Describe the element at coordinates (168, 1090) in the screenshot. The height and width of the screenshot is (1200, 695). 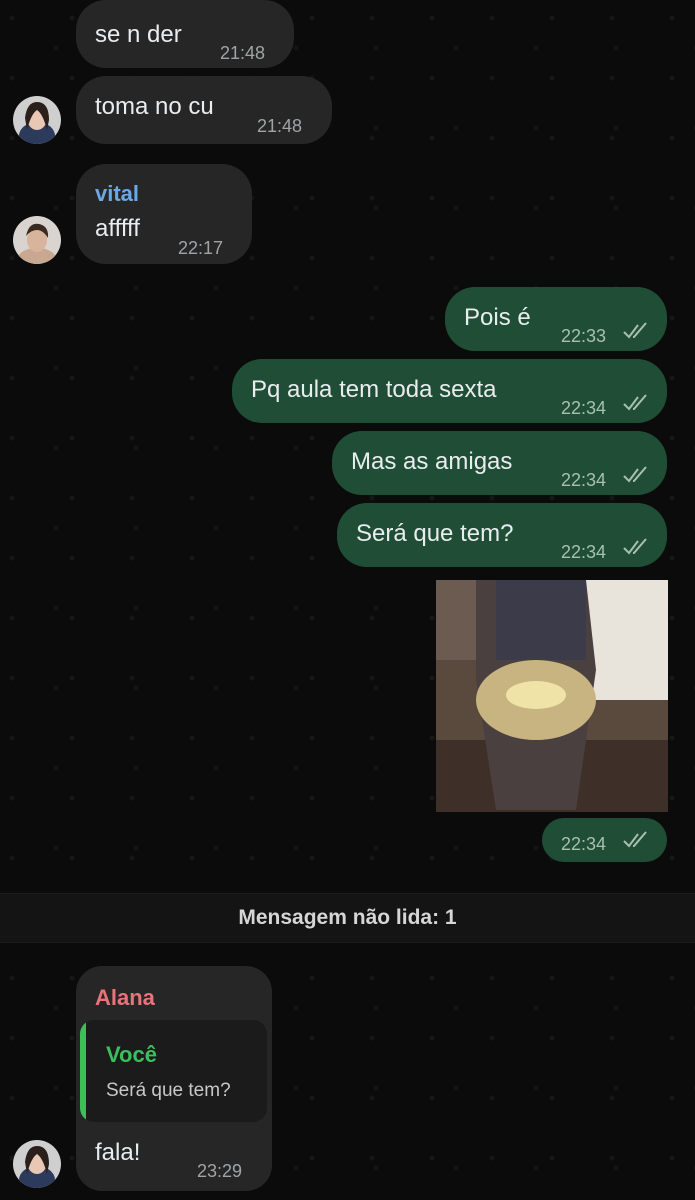
I see `quote-text: Será que tem?` at that location.